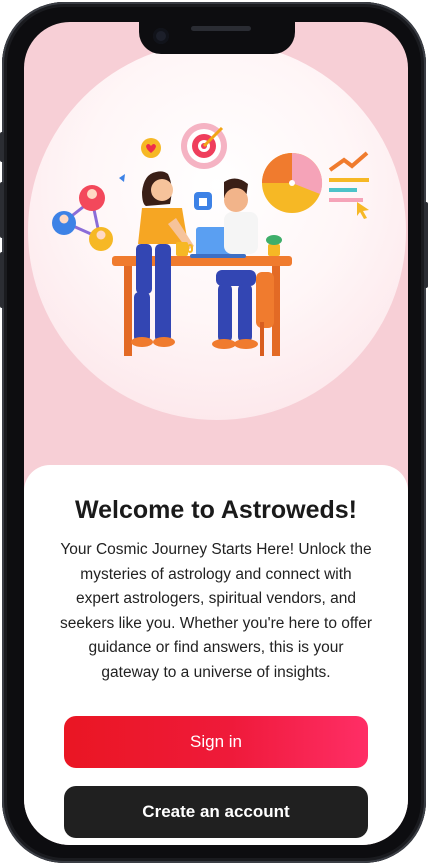  Describe the element at coordinates (216, 510) in the screenshot. I see `welcome-title: Welcome to Astroweds!` at that location.